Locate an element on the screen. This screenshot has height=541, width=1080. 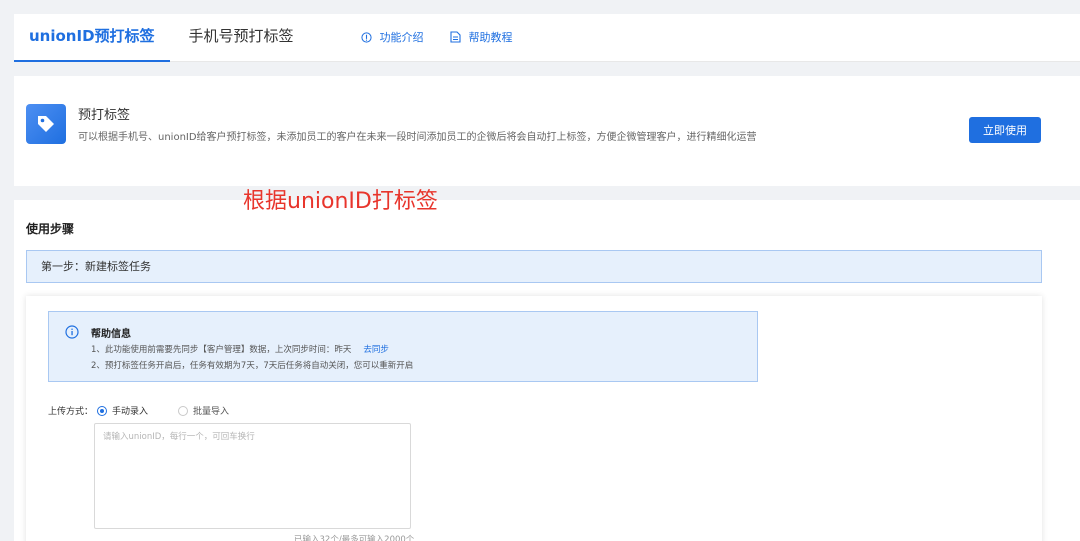
feature-intro-link: 功能介绍 is located at coordinates (392, 37).